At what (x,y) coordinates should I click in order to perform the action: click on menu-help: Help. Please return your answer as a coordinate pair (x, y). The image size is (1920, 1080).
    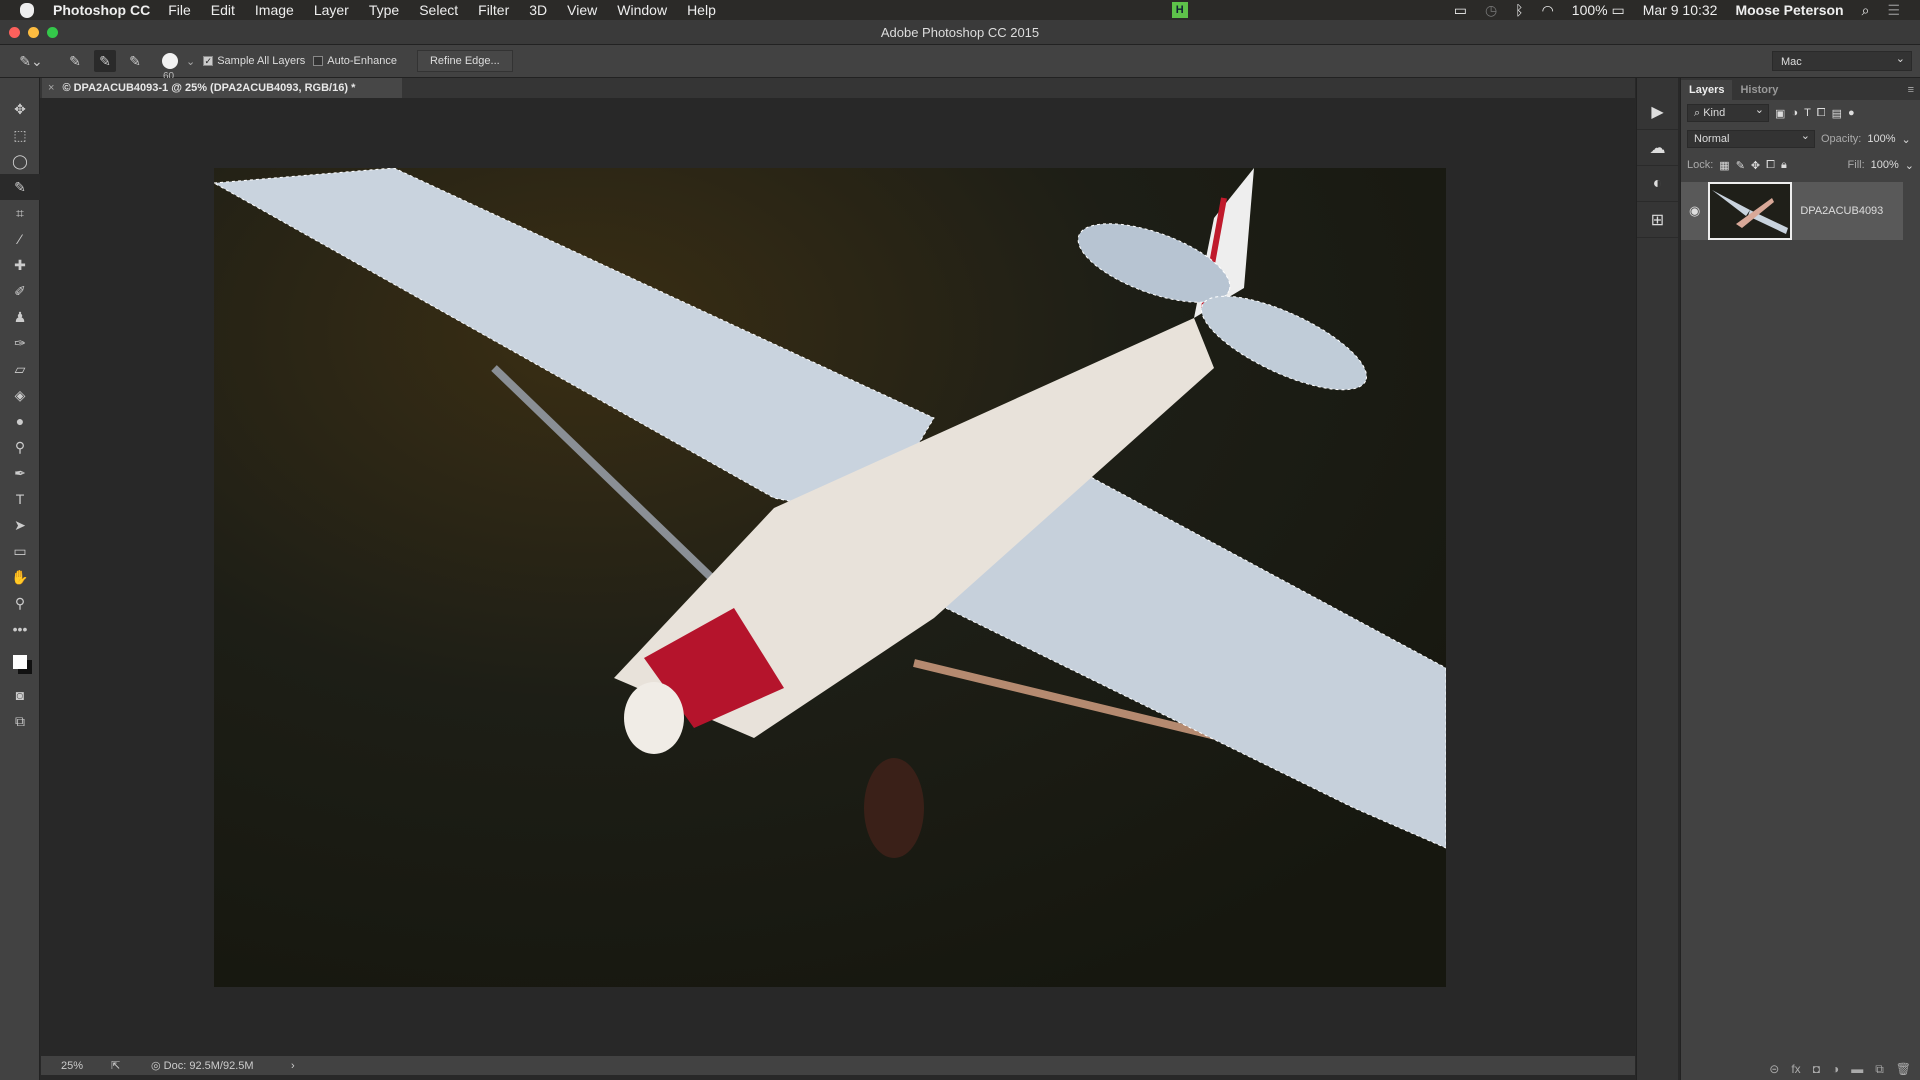
    Looking at the image, I should click on (701, 10).